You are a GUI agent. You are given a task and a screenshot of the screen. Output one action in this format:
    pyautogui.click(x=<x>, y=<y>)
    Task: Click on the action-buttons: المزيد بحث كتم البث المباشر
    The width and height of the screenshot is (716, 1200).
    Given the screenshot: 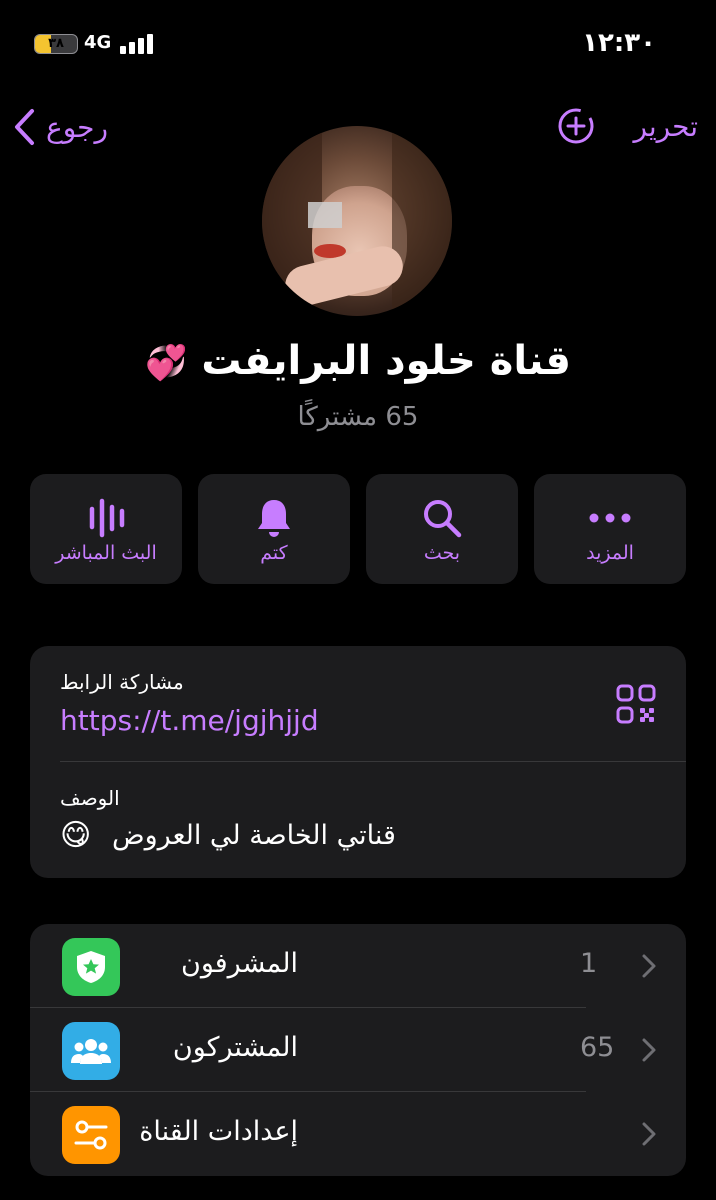 What is the action you would take?
    pyautogui.click(x=358, y=529)
    